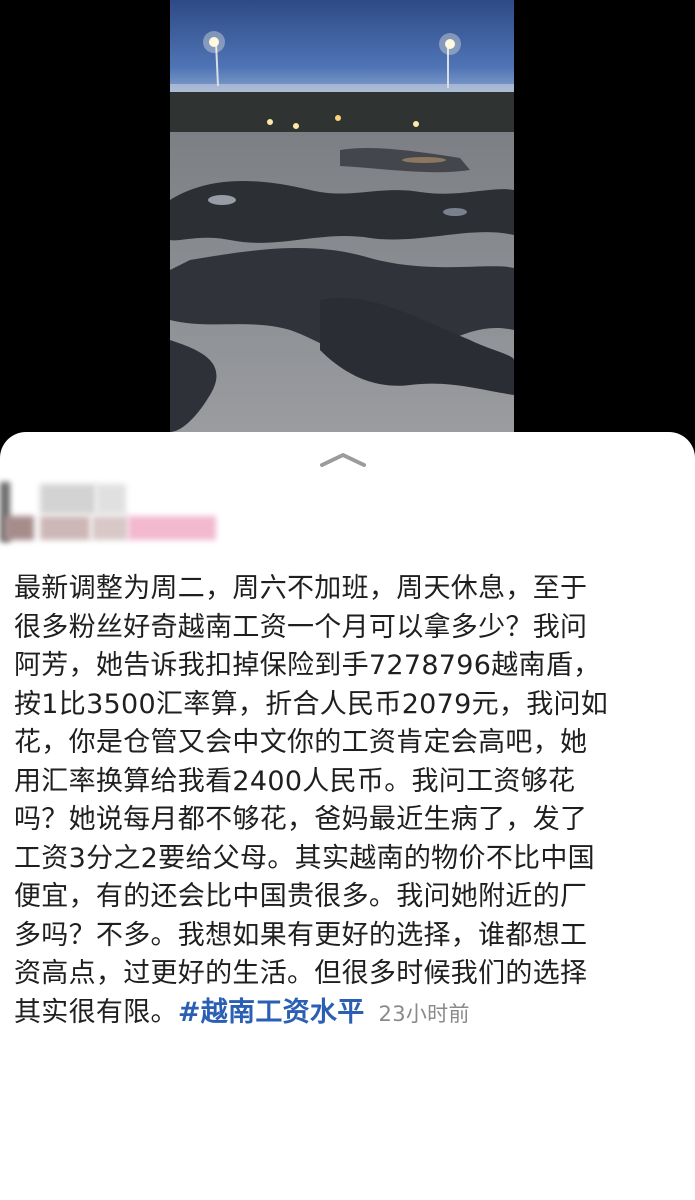  Describe the element at coordinates (271, 1012) in the screenshot. I see `hashtag-link: #越南工资水平` at that location.